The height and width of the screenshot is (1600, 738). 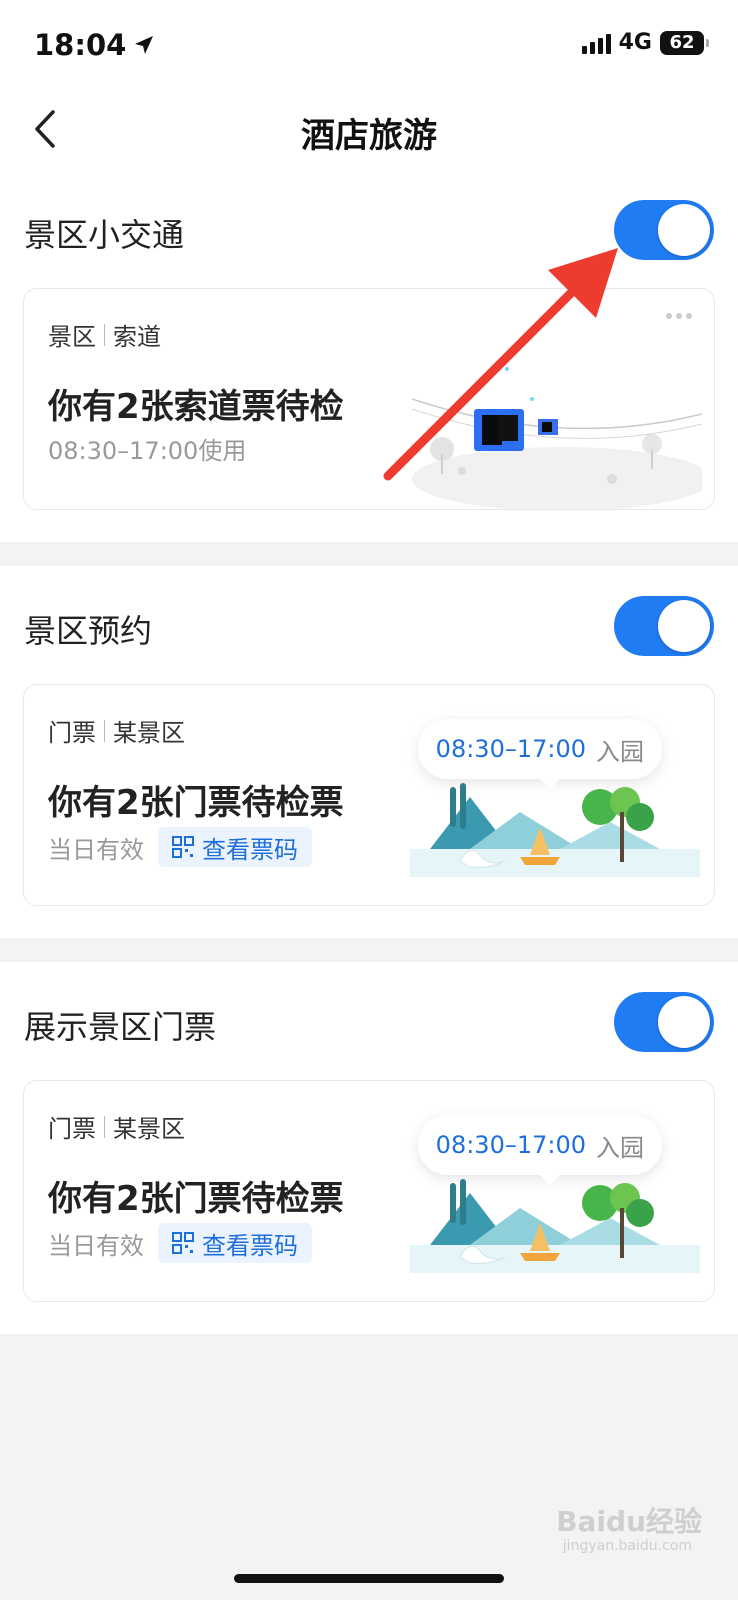 I want to click on home-indicator, so click(x=369, y=1578).